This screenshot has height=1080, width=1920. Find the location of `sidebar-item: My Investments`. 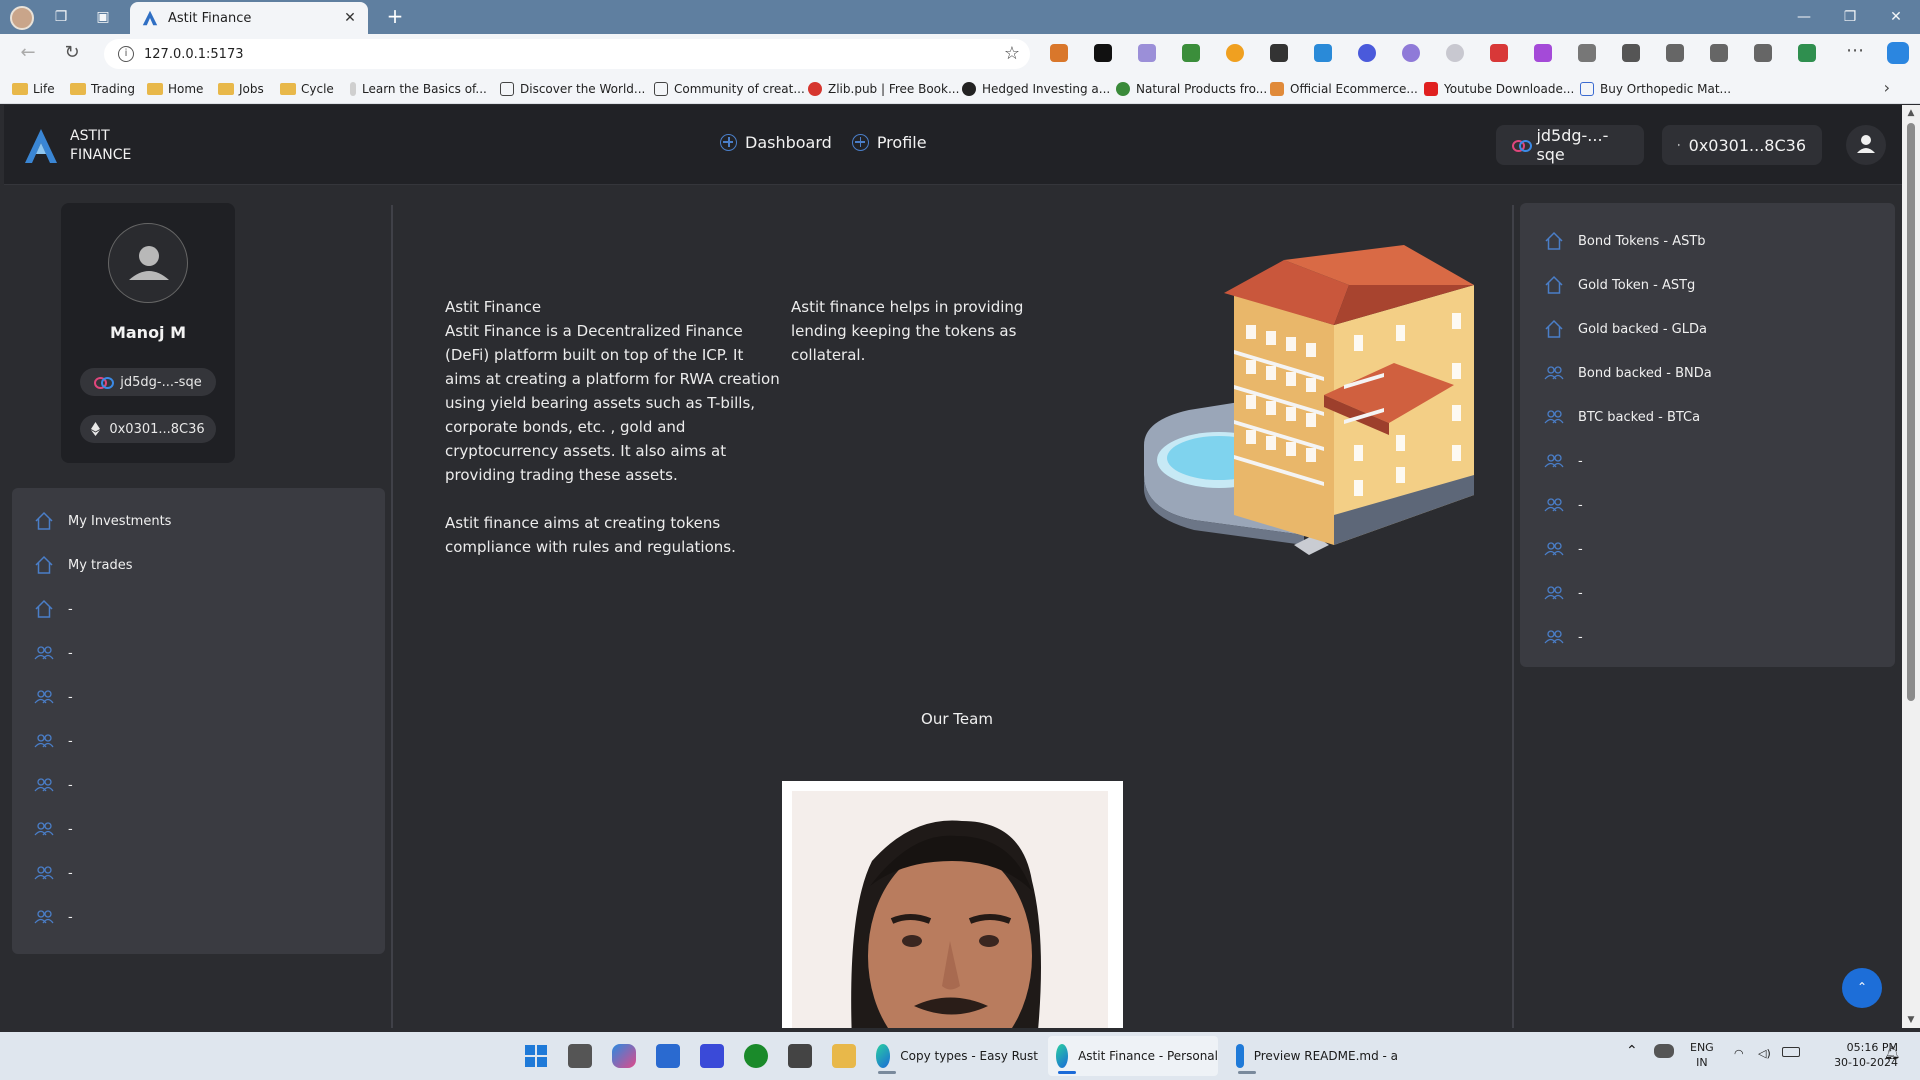

sidebar-item: My Investments is located at coordinates (102, 521).